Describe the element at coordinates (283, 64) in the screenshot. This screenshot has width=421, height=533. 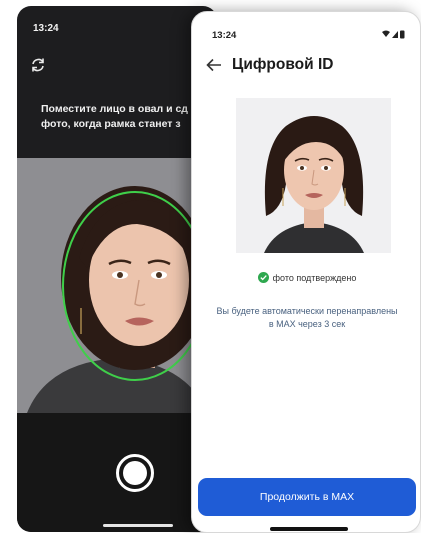
I see `page-title: Цифровой ID` at that location.